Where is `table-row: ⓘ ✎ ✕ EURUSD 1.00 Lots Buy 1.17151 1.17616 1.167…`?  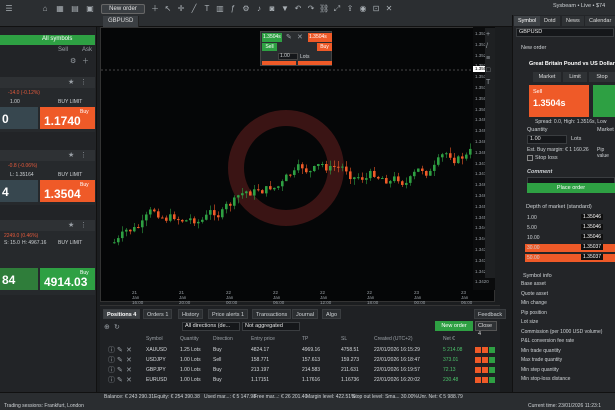 table-row: ⓘ ✎ ✕ EURUSD 1.00 Lots Buy 1.17151 1.17616 1.167… is located at coordinates (300, 380).